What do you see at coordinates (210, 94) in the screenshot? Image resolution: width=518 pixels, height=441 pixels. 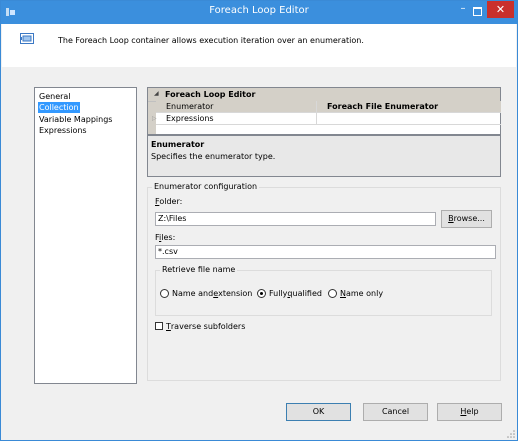 I see `grid-category-label: Foreach Loop Editor` at bounding box center [210, 94].